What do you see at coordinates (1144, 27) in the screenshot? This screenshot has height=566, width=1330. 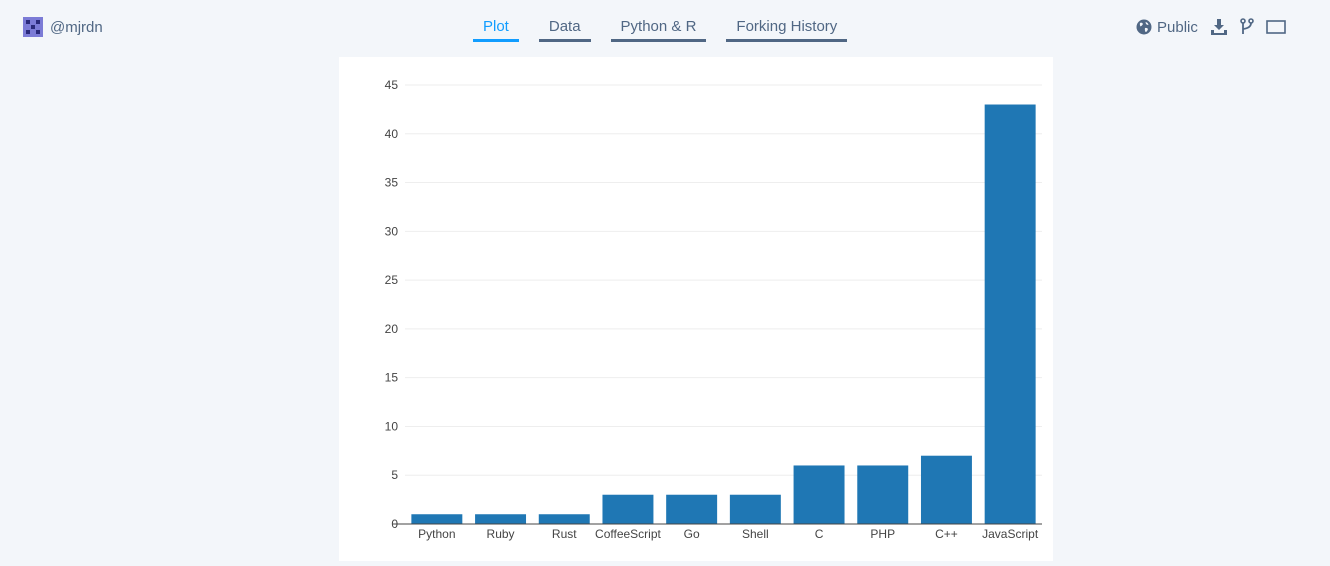 I see `globe-icon` at bounding box center [1144, 27].